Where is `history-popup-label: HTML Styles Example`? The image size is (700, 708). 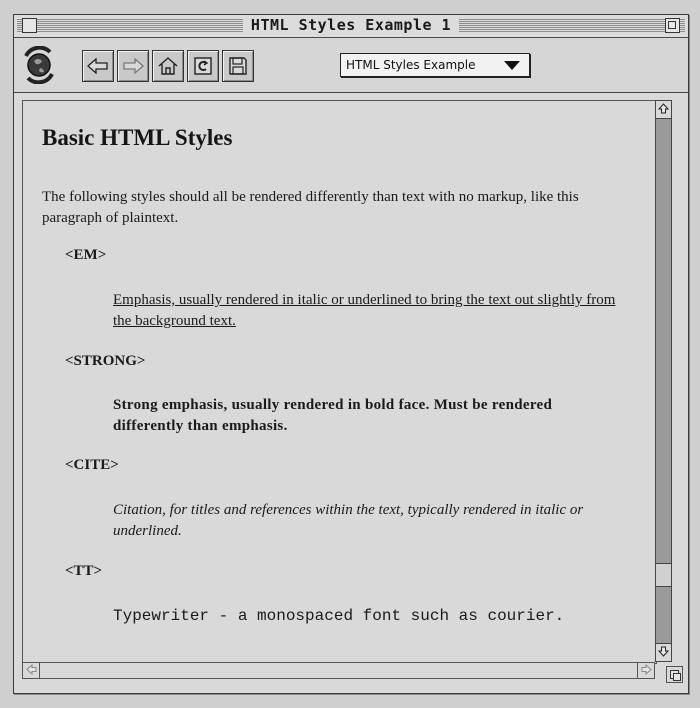
history-popup-label: HTML Styles Example is located at coordinates (411, 65).